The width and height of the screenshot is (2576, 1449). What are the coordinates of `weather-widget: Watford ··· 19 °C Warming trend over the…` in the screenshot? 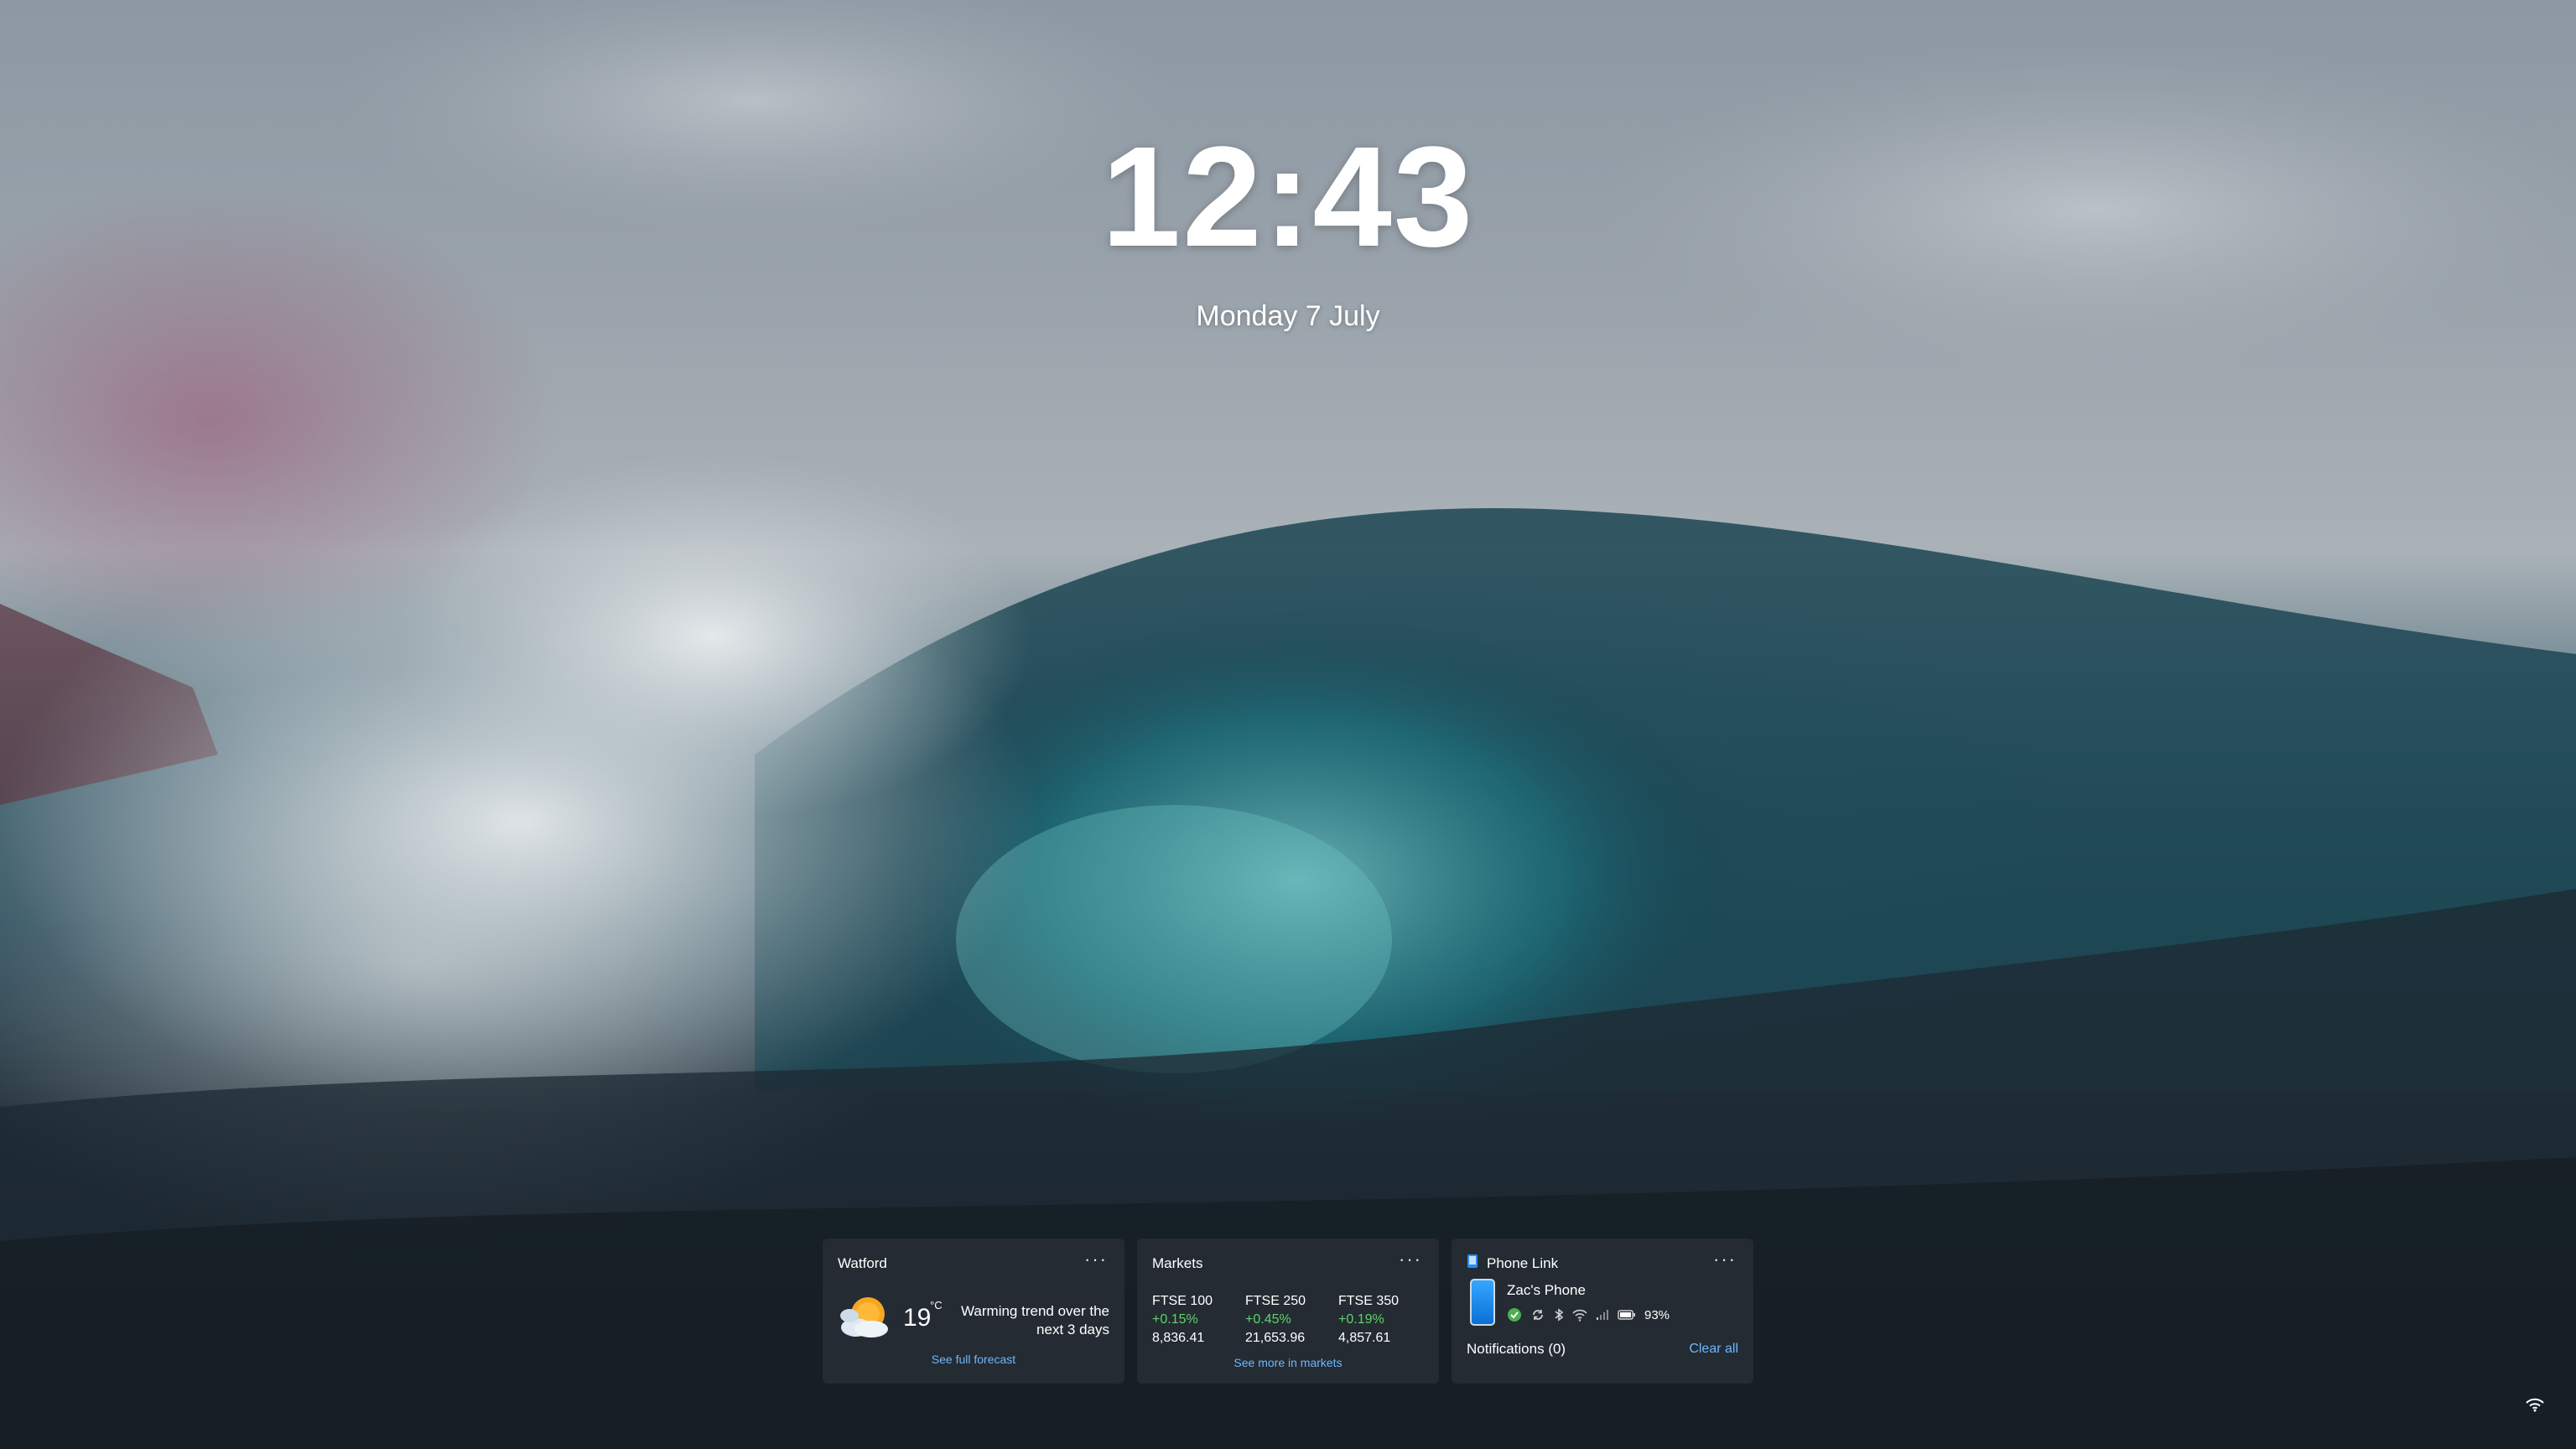 It's located at (974, 1311).